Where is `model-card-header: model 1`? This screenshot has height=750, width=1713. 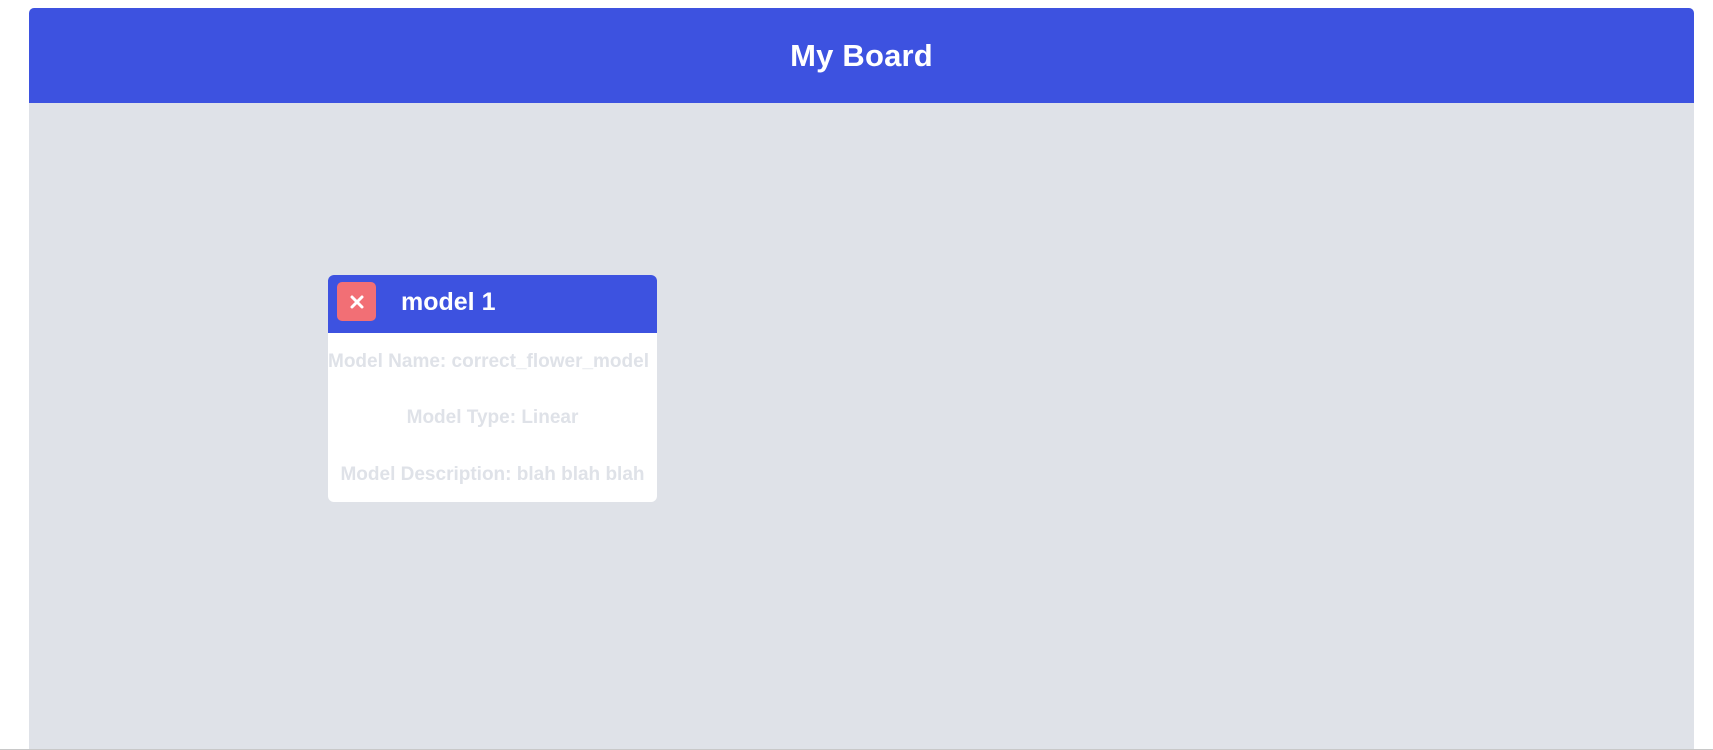
model-card-header: model 1 is located at coordinates (492, 304).